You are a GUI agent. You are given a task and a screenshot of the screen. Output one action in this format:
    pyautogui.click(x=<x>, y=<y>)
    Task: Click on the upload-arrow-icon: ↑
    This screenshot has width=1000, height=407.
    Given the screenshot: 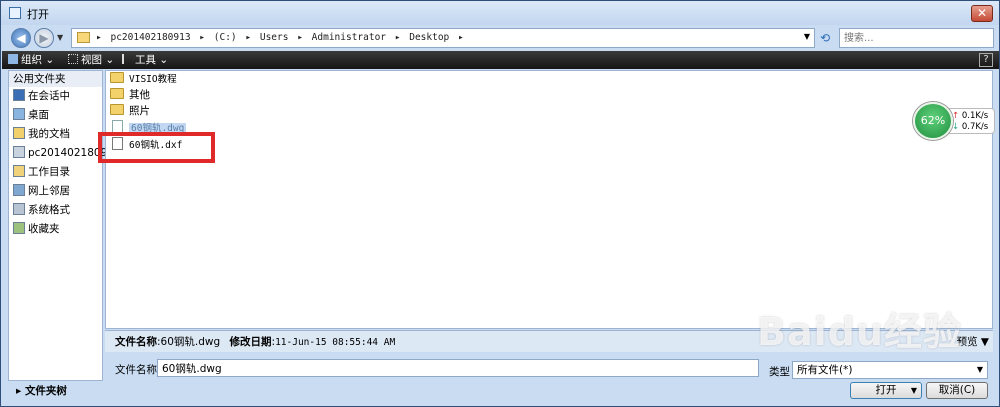 What is the action you would take?
    pyautogui.click(x=956, y=116)
    